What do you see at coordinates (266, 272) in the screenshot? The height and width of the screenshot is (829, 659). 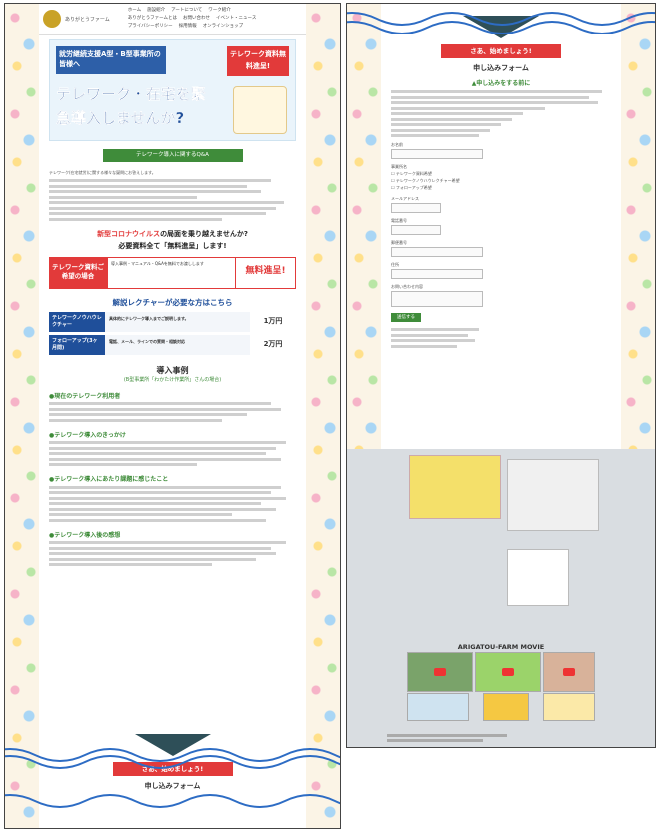 I see `promo-free-badge: 無料進呈!` at bounding box center [266, 272].